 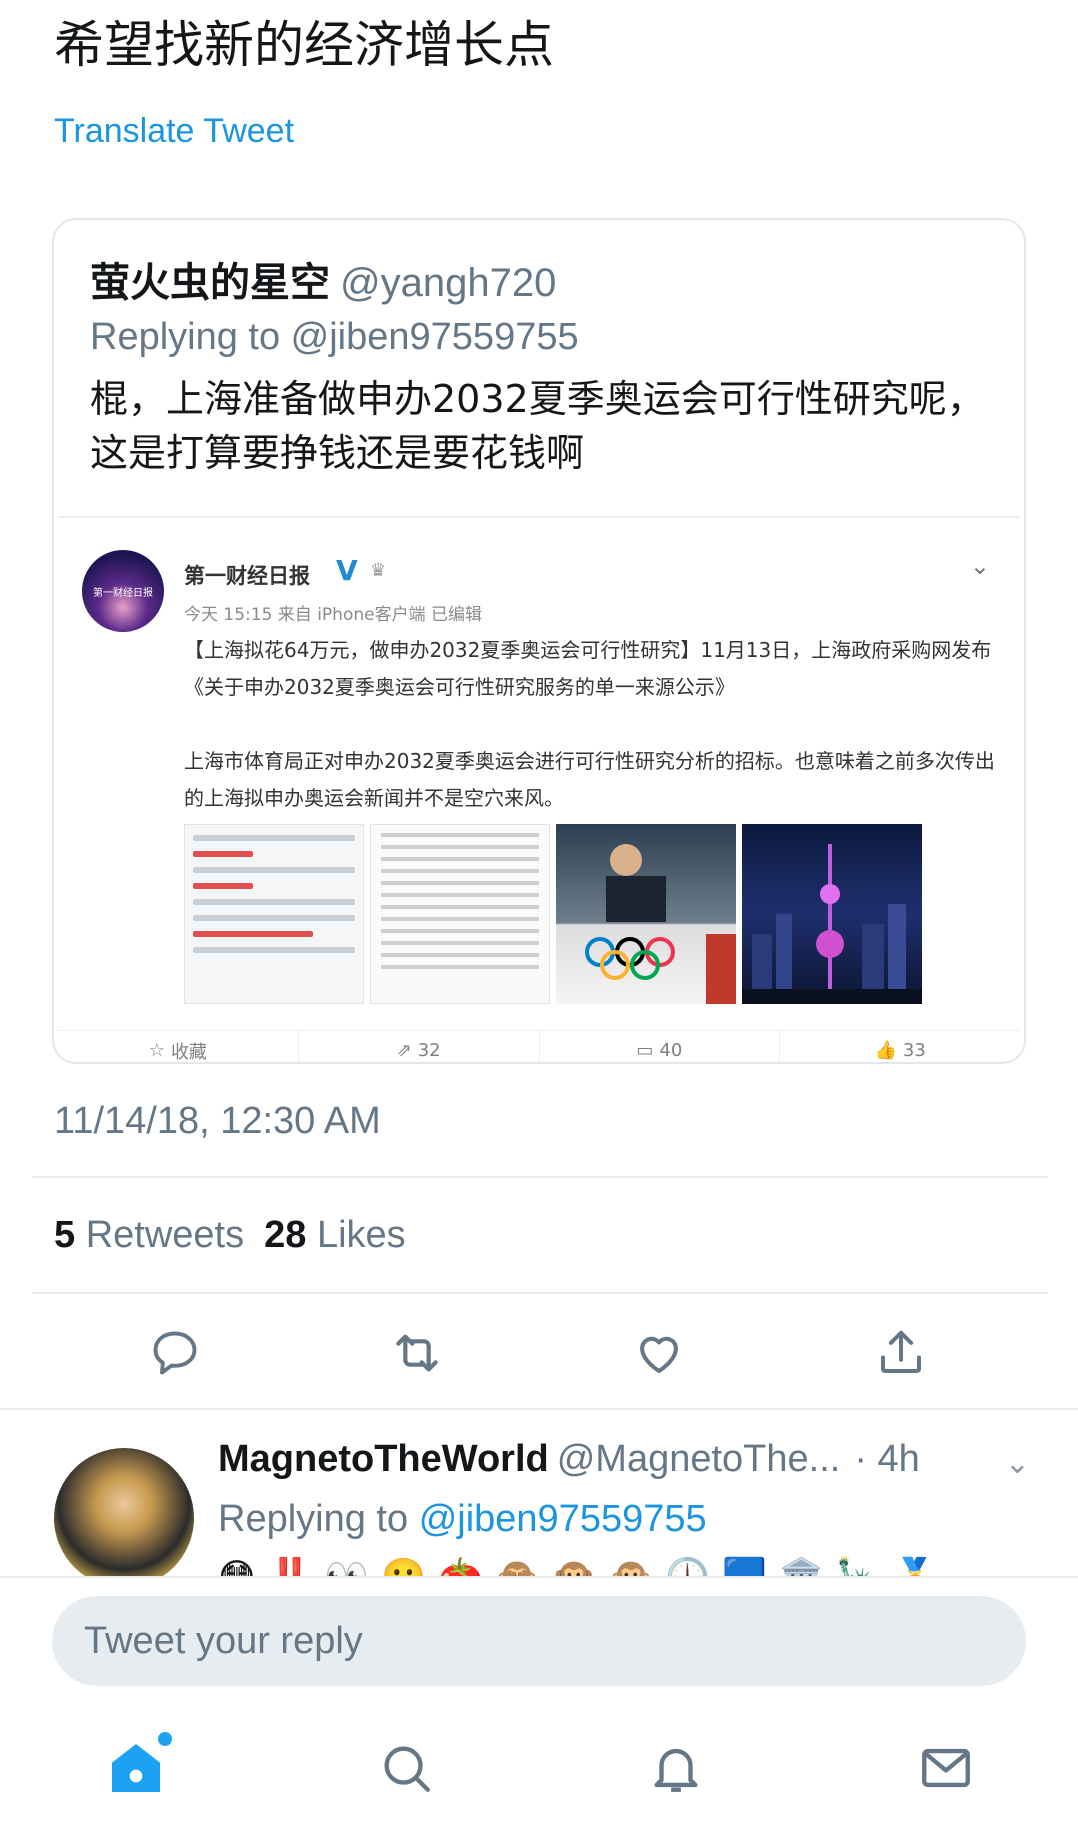 I want to click on weibo-meta: 今天 15:15 来自 iPhone客户端 已编辑, so click(x=333, y=615).